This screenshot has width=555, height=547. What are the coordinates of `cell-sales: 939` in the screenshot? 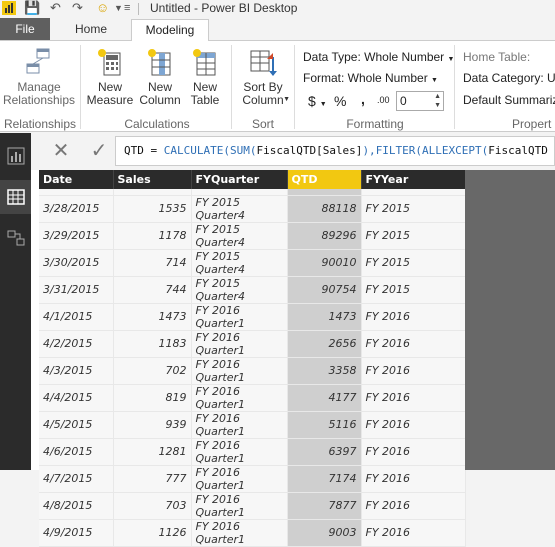 It's located at (152, 425).